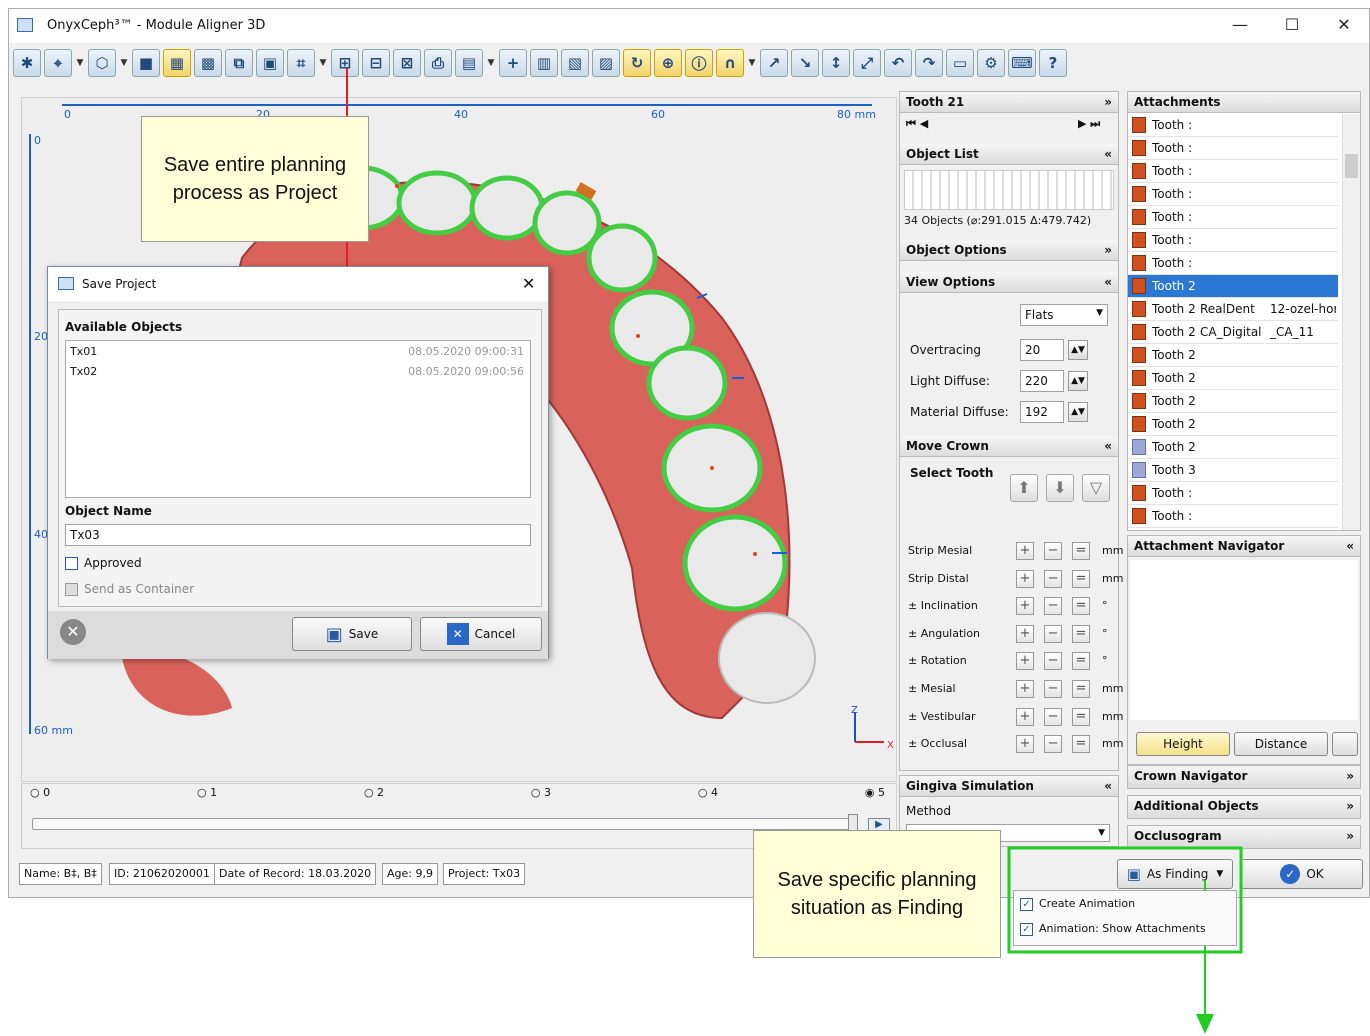 This screenshot has height=1036, width=1370. I want to click on crop-icon: ⌗, so click(301, 63).